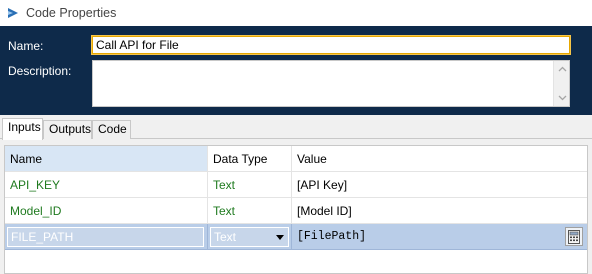  Describe the element at coordinates (40, 71) in the screenshot. I see `description-label: Description:` at that location.